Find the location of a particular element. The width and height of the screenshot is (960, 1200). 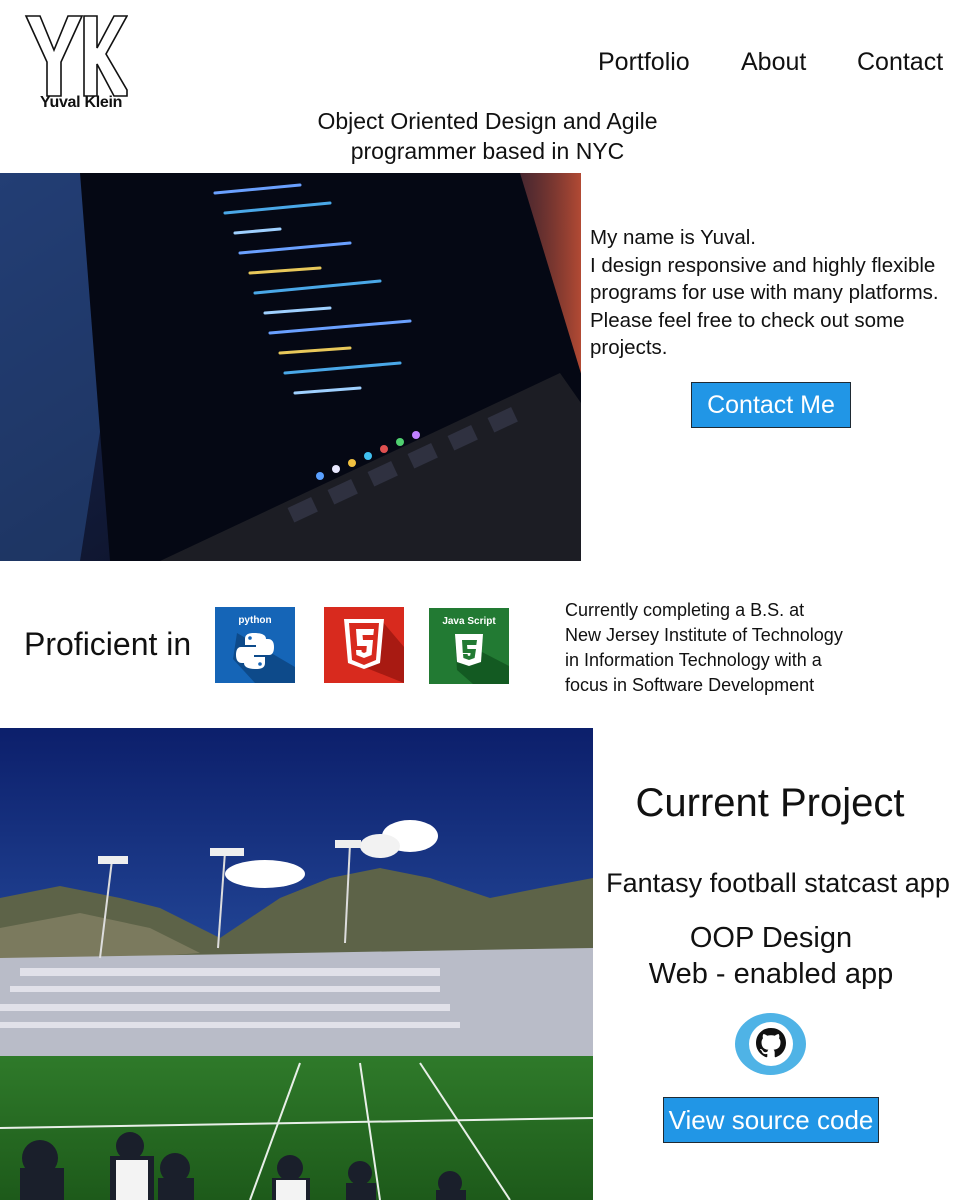

education-line-1: Currently completing a B.S. at is located at coordinates (685, 610).